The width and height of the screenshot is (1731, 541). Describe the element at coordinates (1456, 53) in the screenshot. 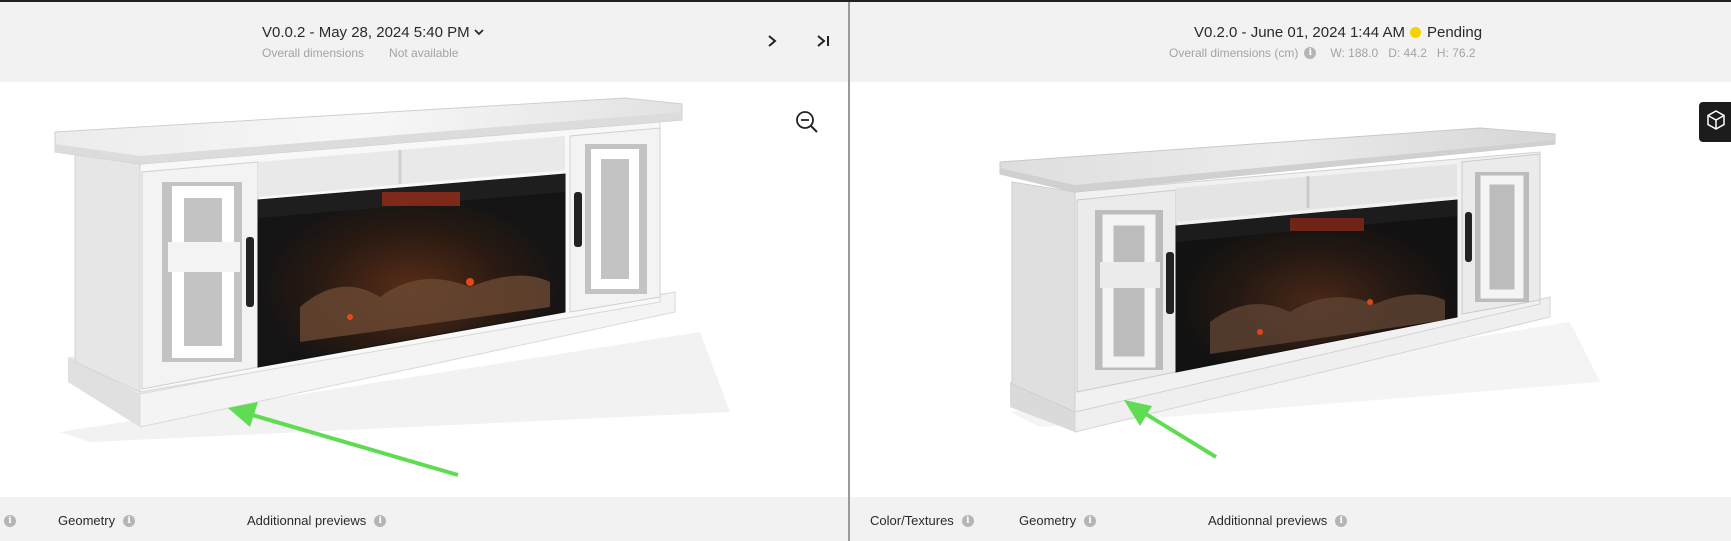

I see `dimension-height: H: 76.2` at that location.